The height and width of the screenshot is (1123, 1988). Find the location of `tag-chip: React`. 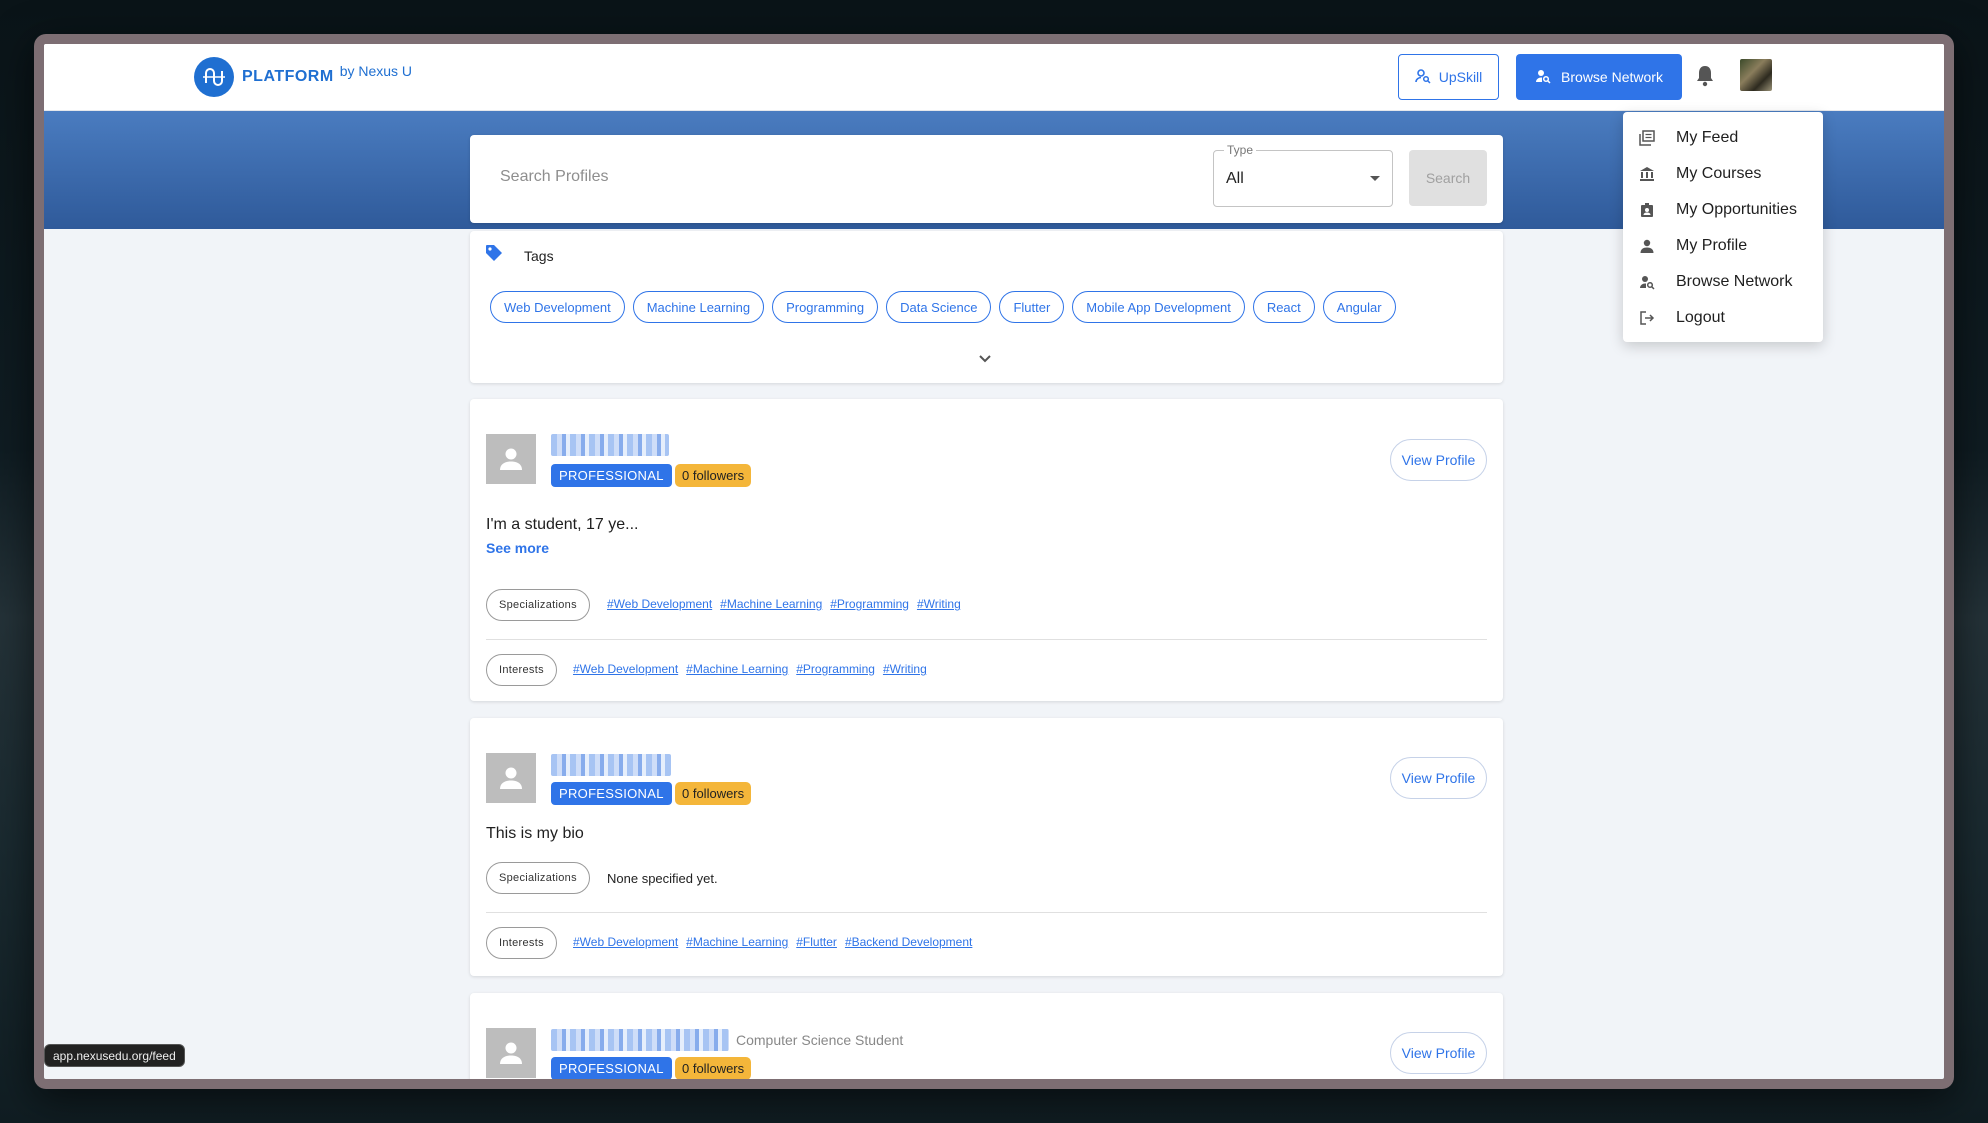

tag-chip: React is located at coordinates (1283, 307).